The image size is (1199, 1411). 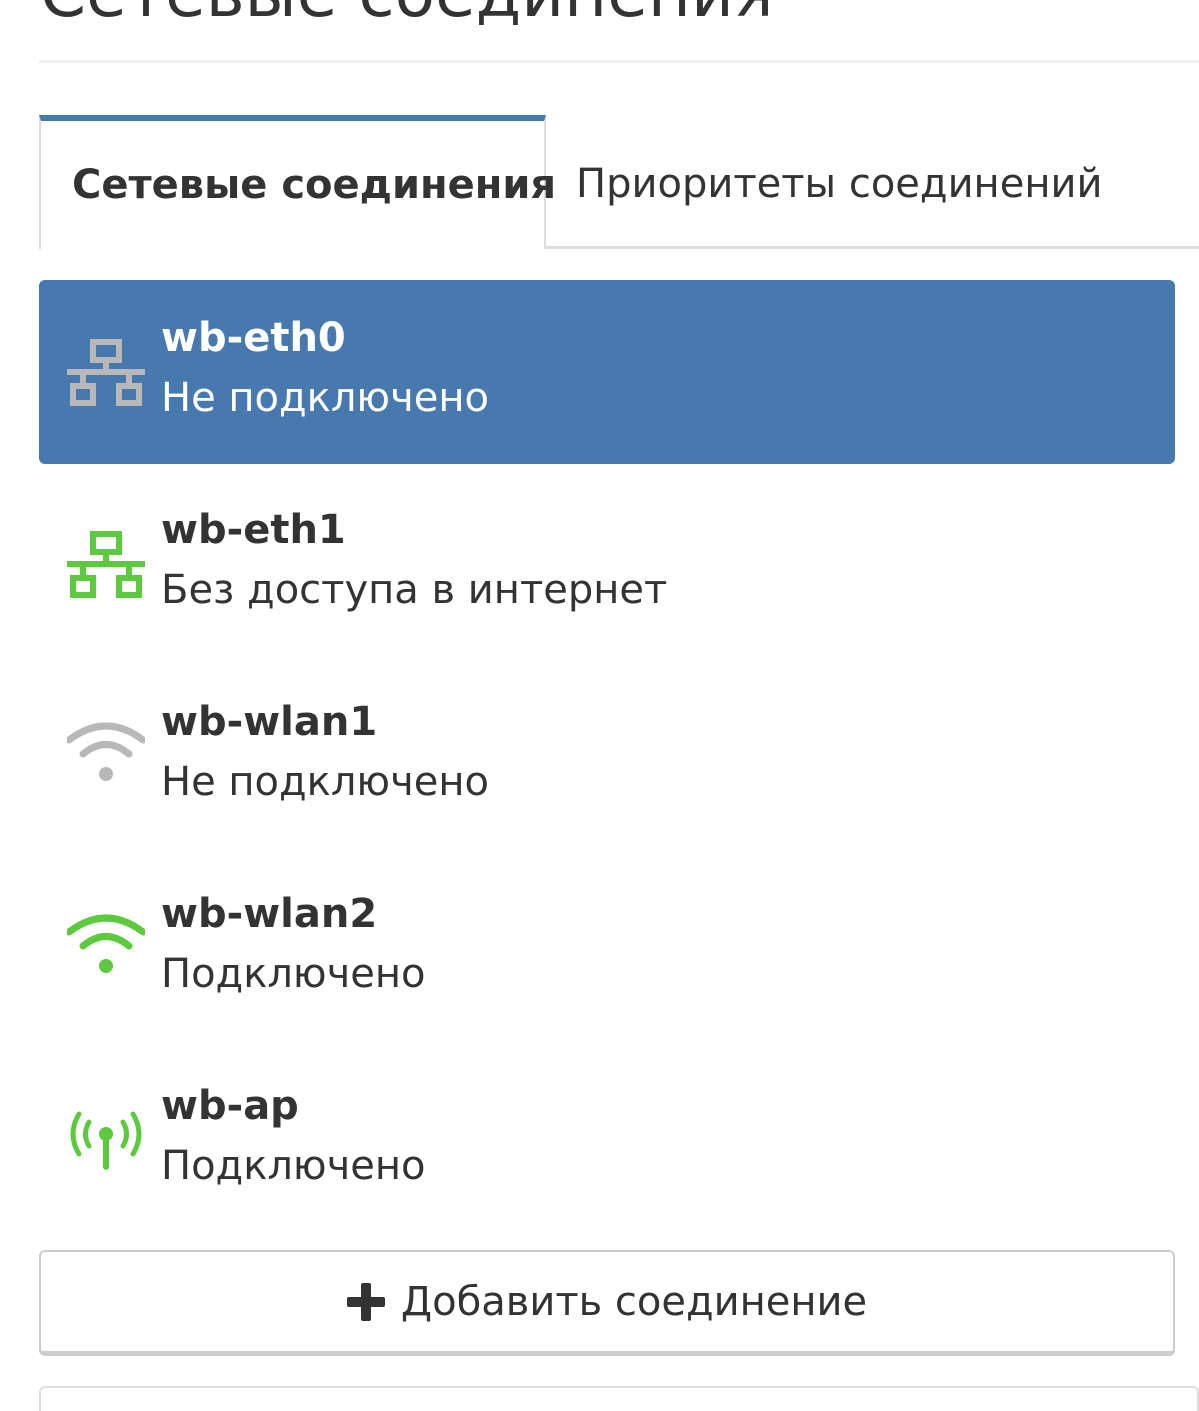 What do you see at coordinates (607, 1140) in the screenshot?
I see `connection-item-wb-ap: wb-ap Подключено` at bounding box center [607, 1140].